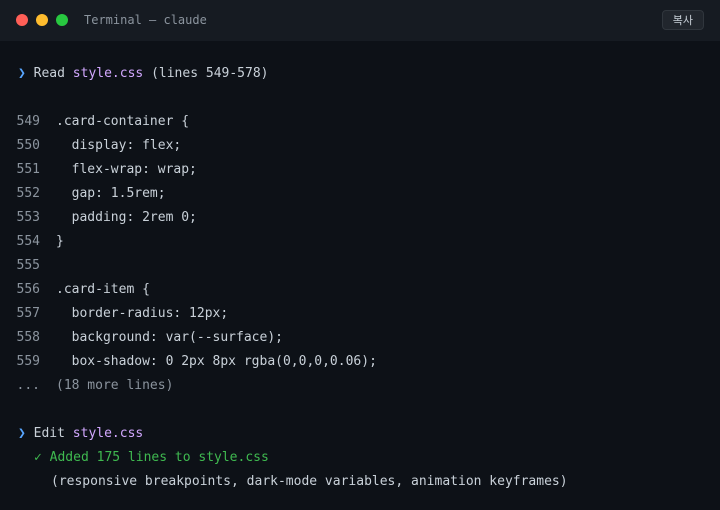 Image resolution: width=720 pixels, height=510 pixels. I want to click on code-line: 555, so click(360, 266).